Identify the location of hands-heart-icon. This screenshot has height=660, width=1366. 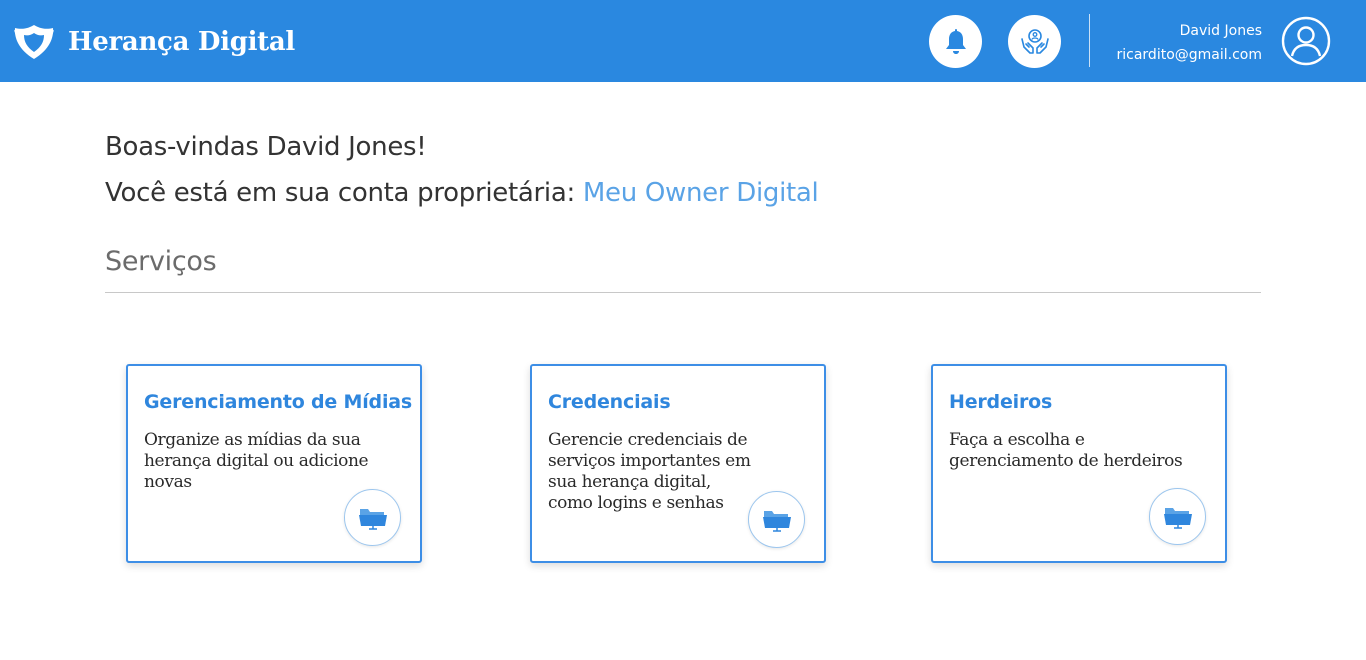
(1034, 41).